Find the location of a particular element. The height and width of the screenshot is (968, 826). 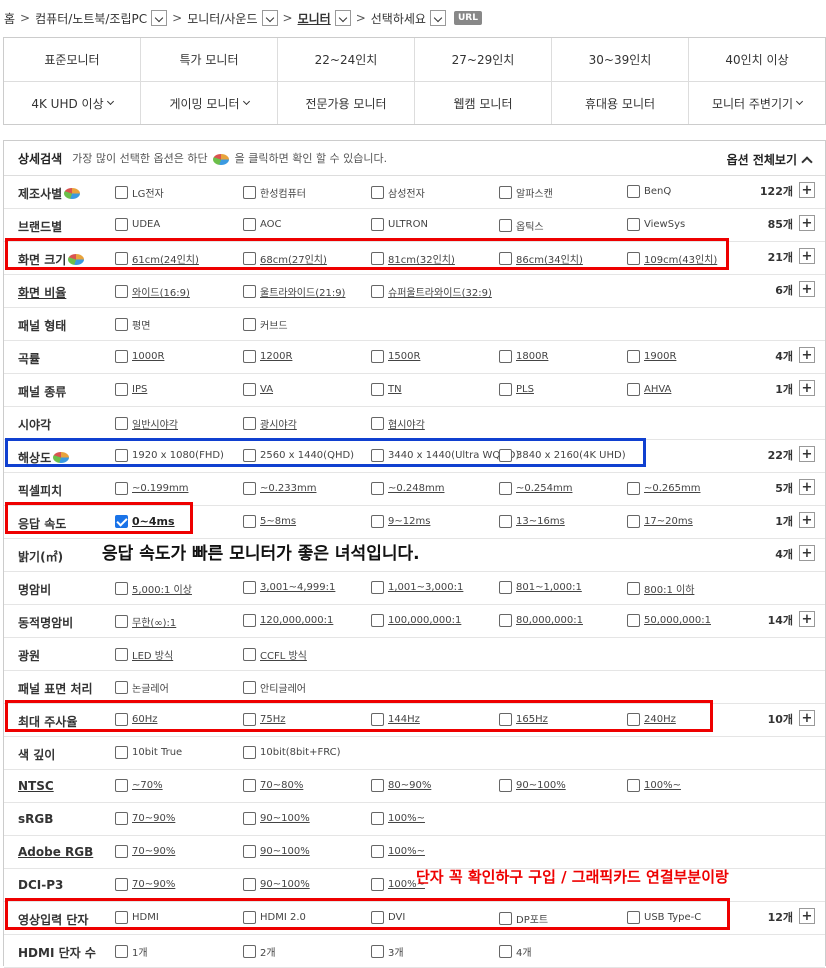

filter-option-label: ~0.199mm is located at coordinates (160, 488).